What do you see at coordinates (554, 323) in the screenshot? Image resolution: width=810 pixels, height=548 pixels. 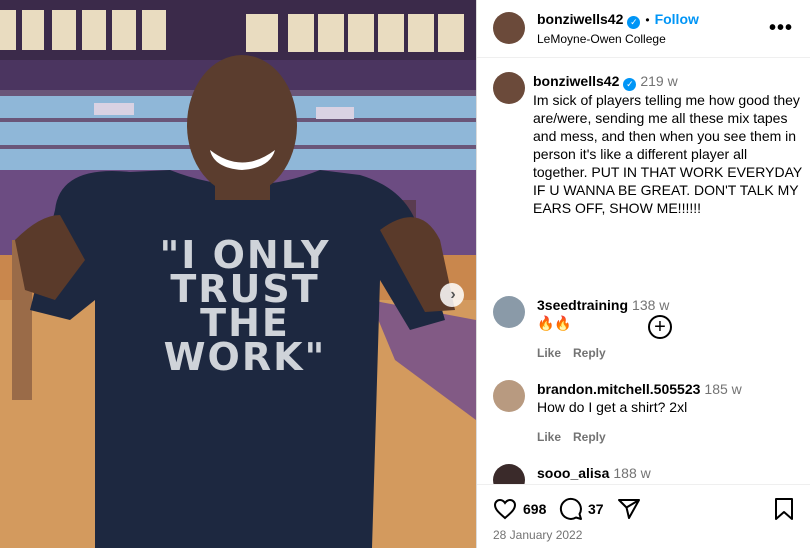 I see `comment-text: 🔥🔥` at bounding box center [554, 323].